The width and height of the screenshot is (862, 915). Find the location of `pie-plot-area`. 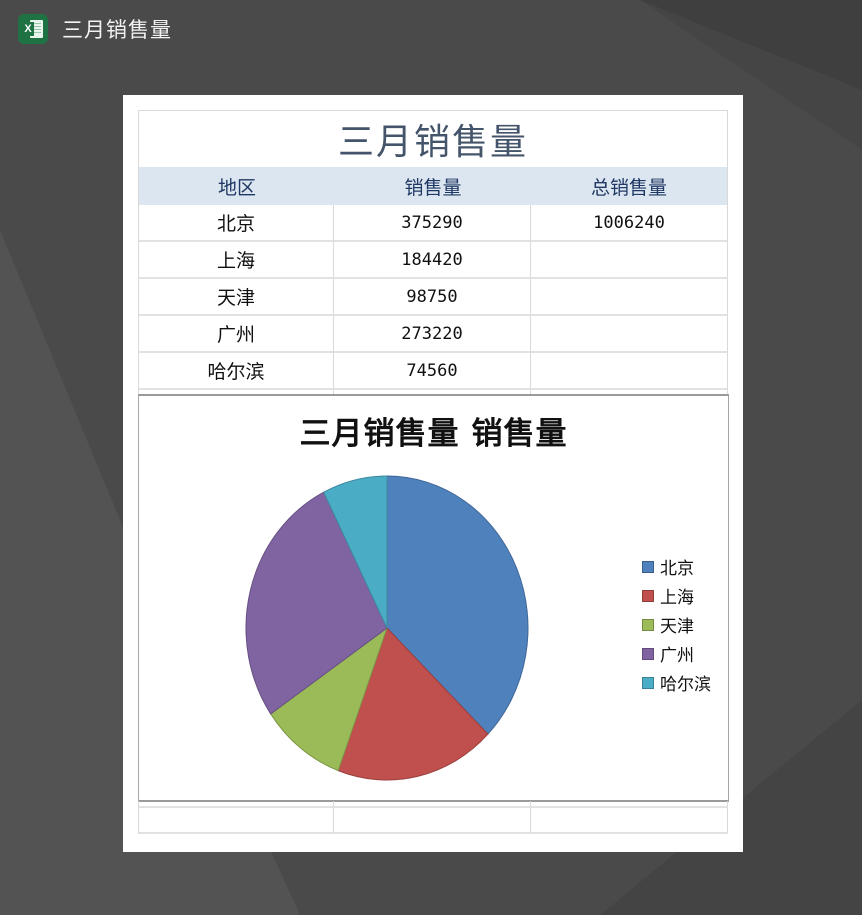

pie-plot-area is located at coordinates (387, 628).